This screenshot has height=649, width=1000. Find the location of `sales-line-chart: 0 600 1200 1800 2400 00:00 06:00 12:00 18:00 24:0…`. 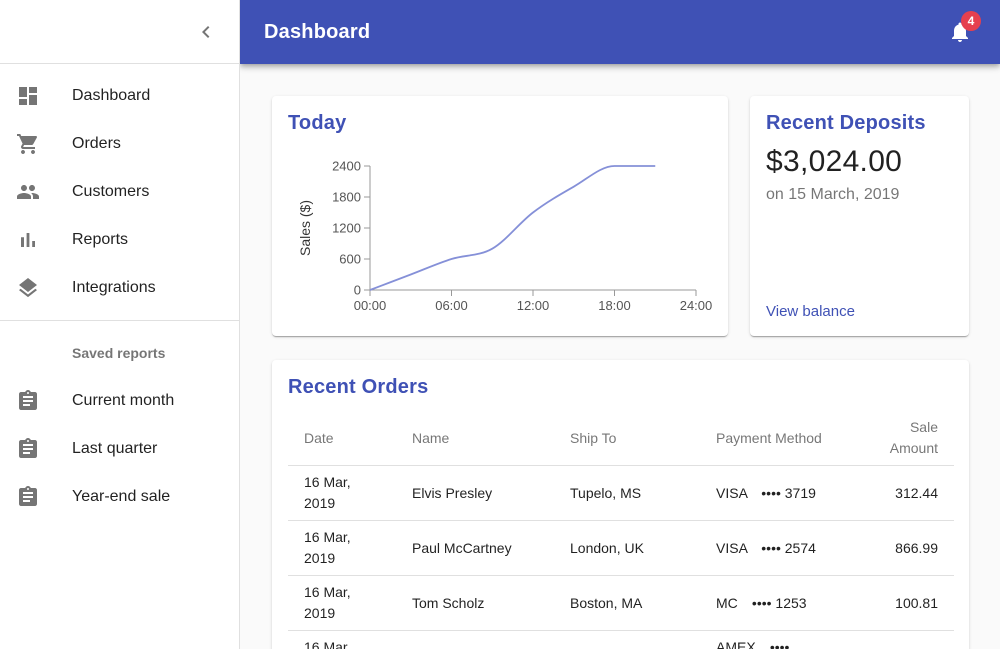

sales-line-chart: 0 600 1200 1800 2400 00:00 06:00 12:00 18:00 24:0… is located at coordinates (505, 236).